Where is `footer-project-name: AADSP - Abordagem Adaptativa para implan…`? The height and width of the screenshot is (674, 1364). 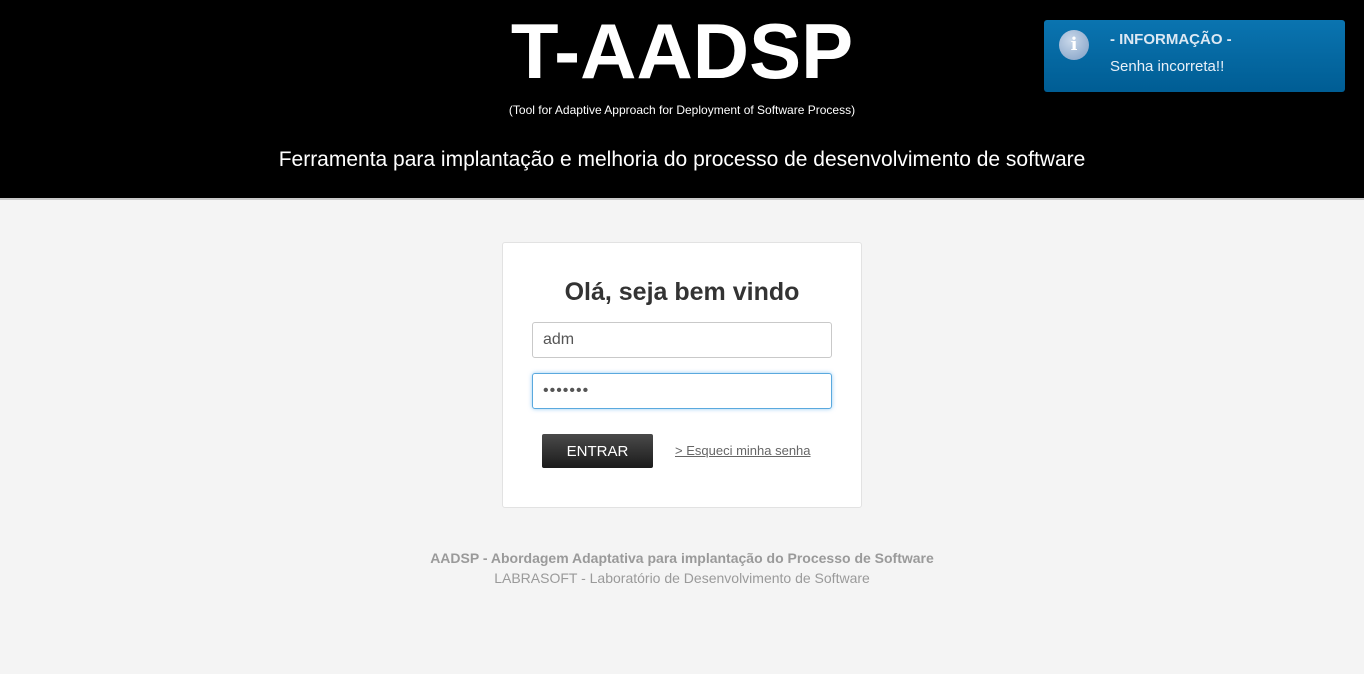 footer-project-name: AADSP - Abordagem Adaptativa para implan… is located at coordinates (682, 558).